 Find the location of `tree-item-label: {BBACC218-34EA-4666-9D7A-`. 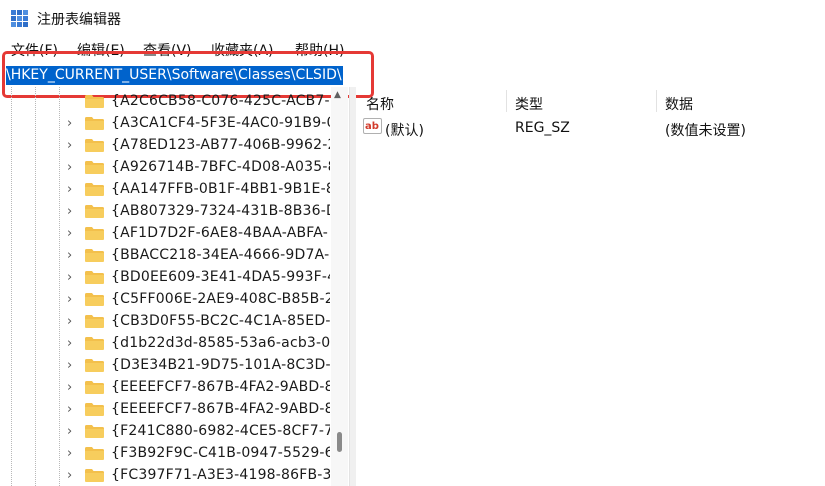

tree-item-label: {BBACC218-34EA-4666-9D7A- is located at coordinates (220, 255).